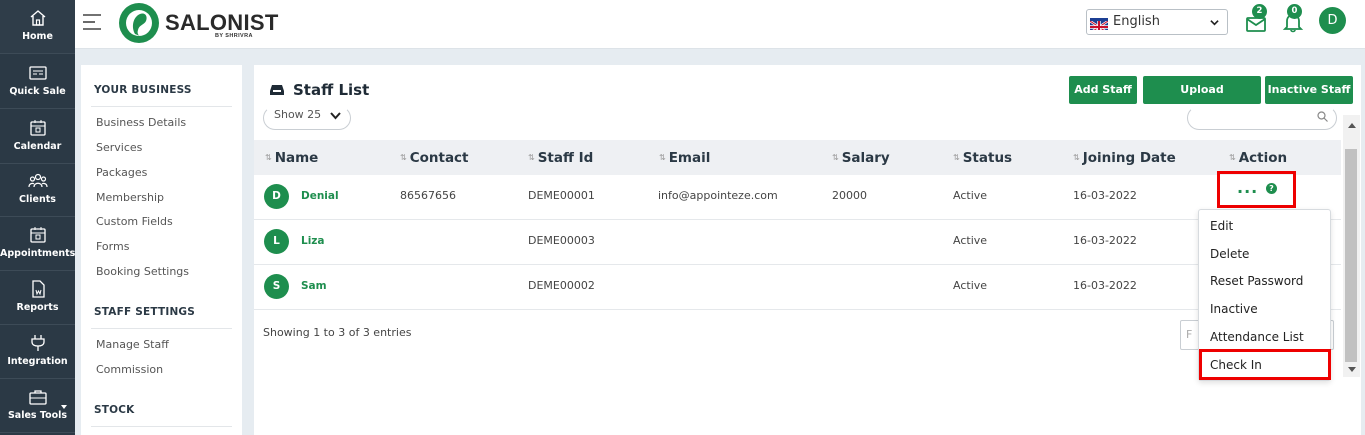 The height and width of the screenshot is (435, 1365). I want to click on staff-id: DEME00002, so click(561, 285).